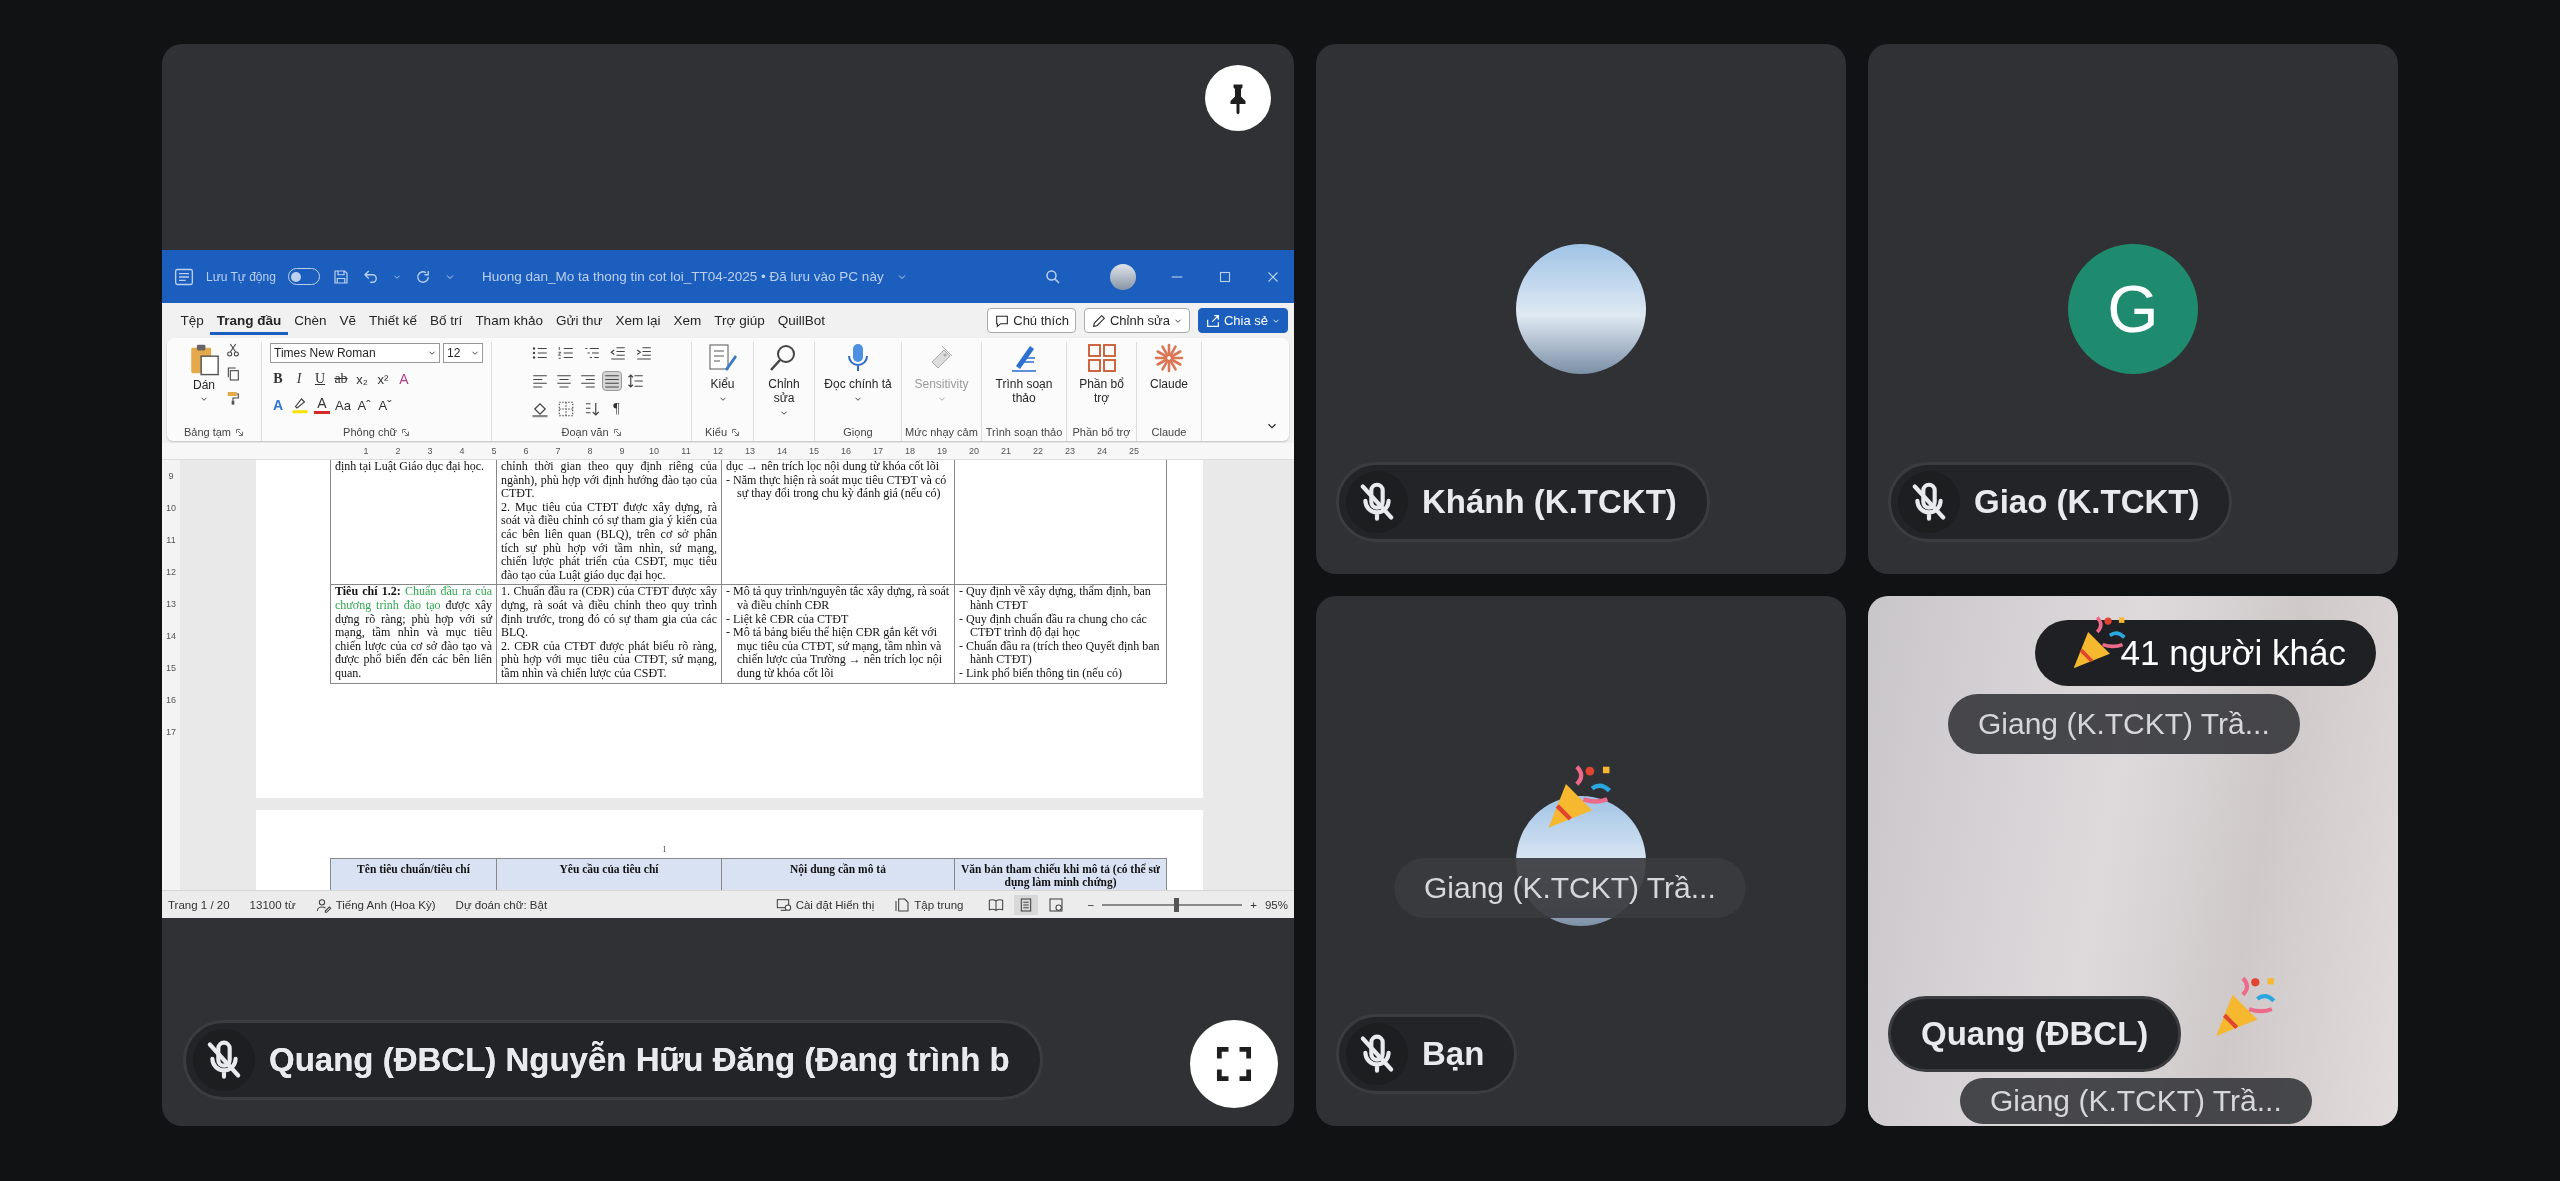 Image resolution: width=2560 pixels, height=1181 pixels. Describe the element at coordinates (825, 904) in the screenshot. I see `display-settings-button: Cài đặt Hiển thị` at that location.